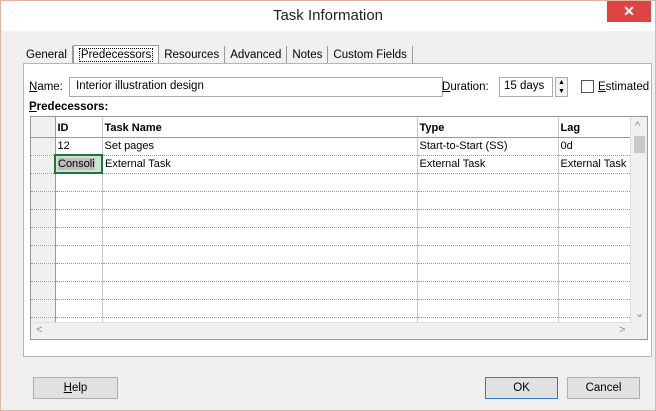 This screenshot has width=656, height=411. I want to click on name-field: Interior illustration design, so click(256, 87).